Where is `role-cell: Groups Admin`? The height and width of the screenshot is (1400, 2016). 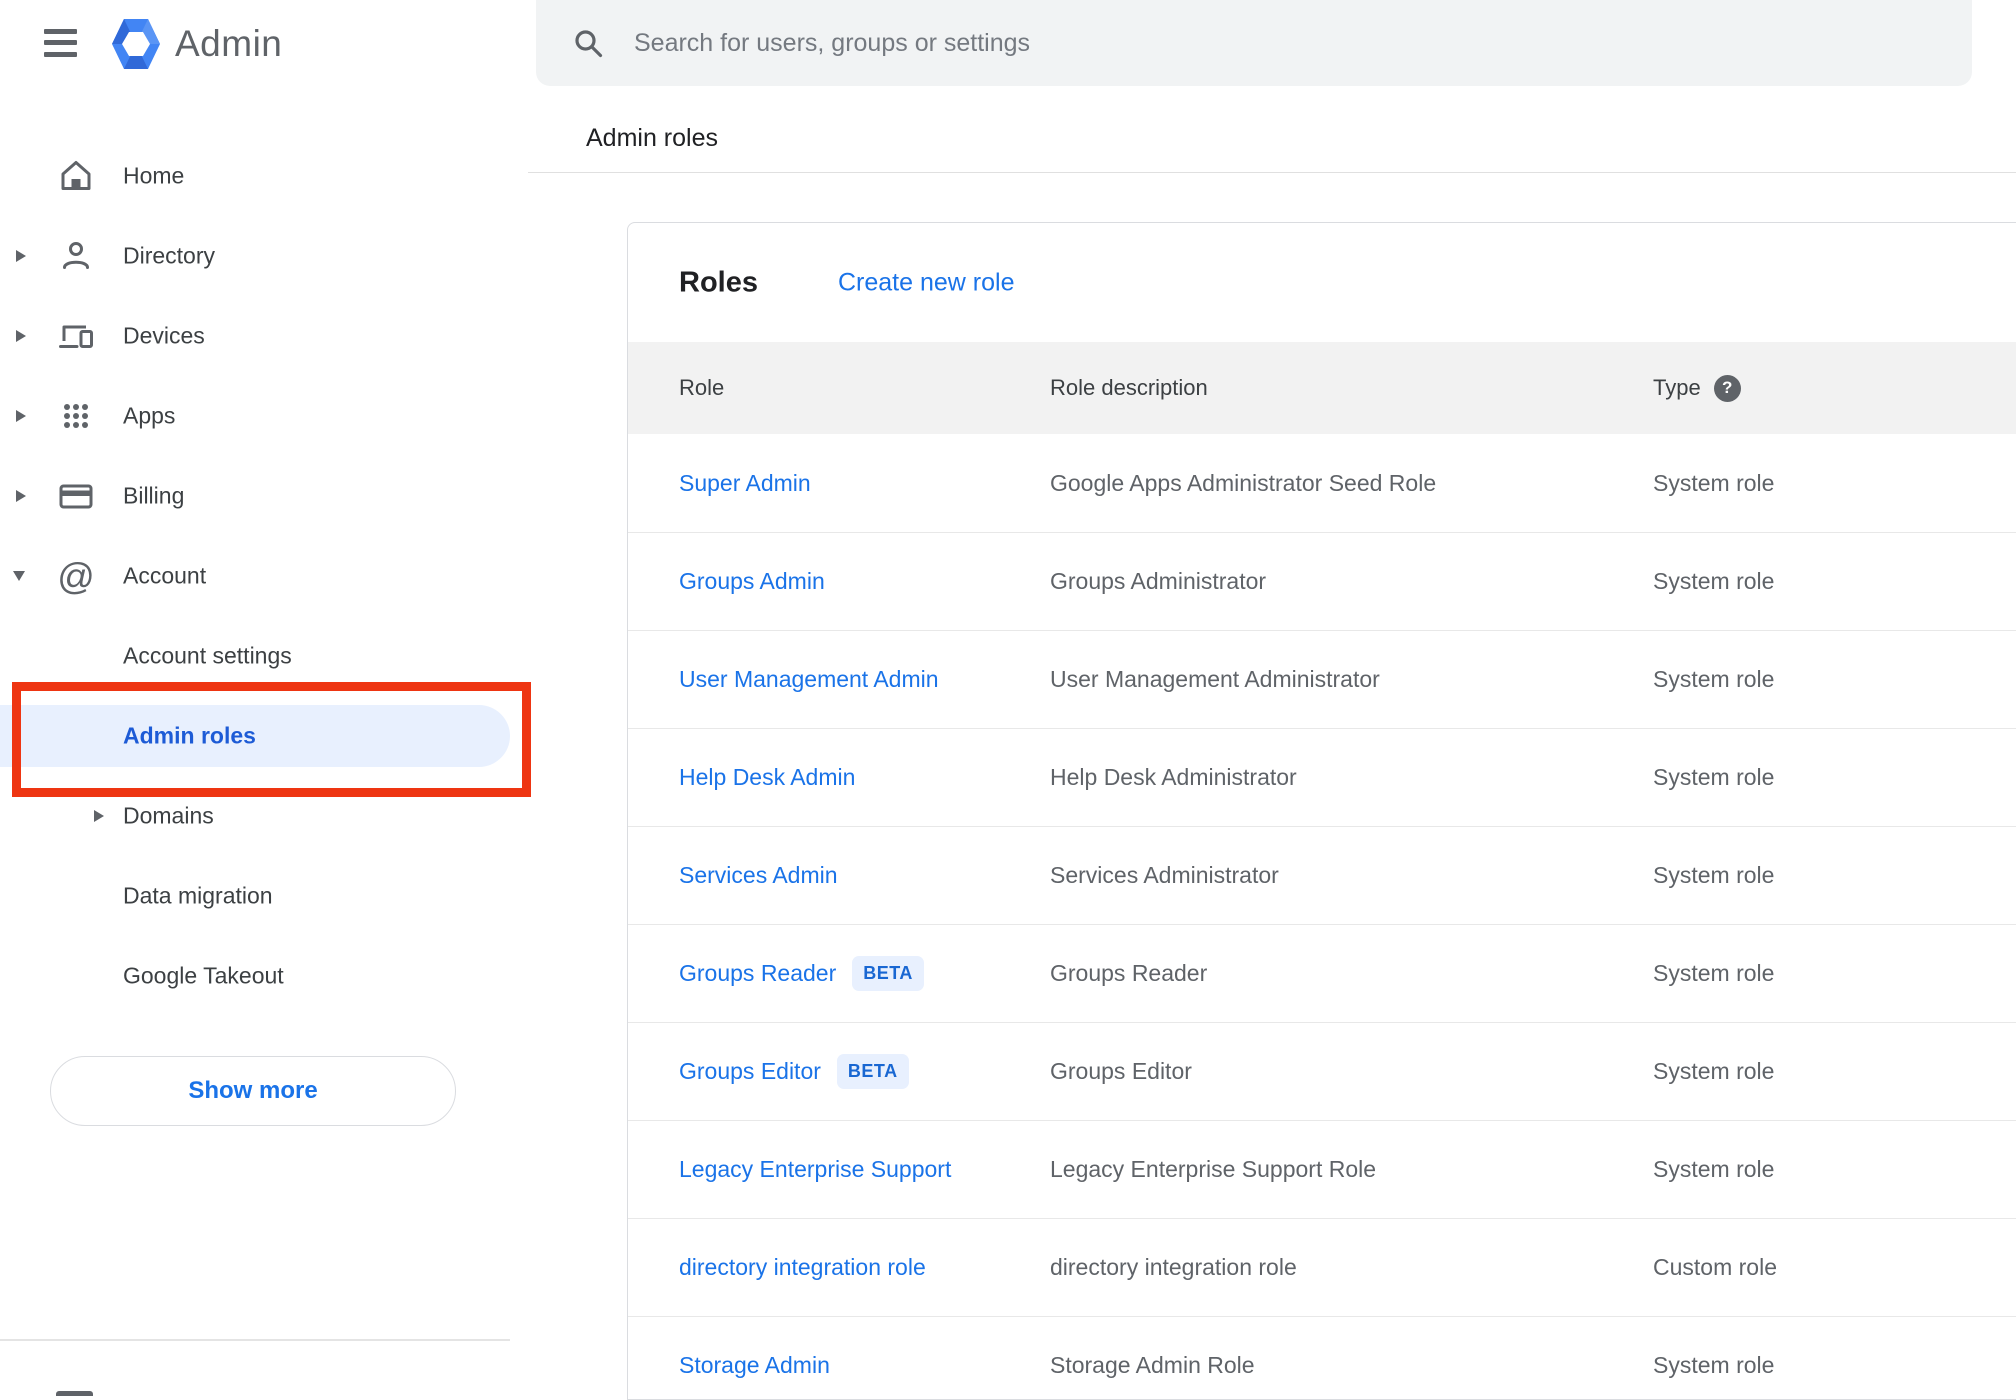
role-cell: Groups Admin is located at coordinates (864, 581).